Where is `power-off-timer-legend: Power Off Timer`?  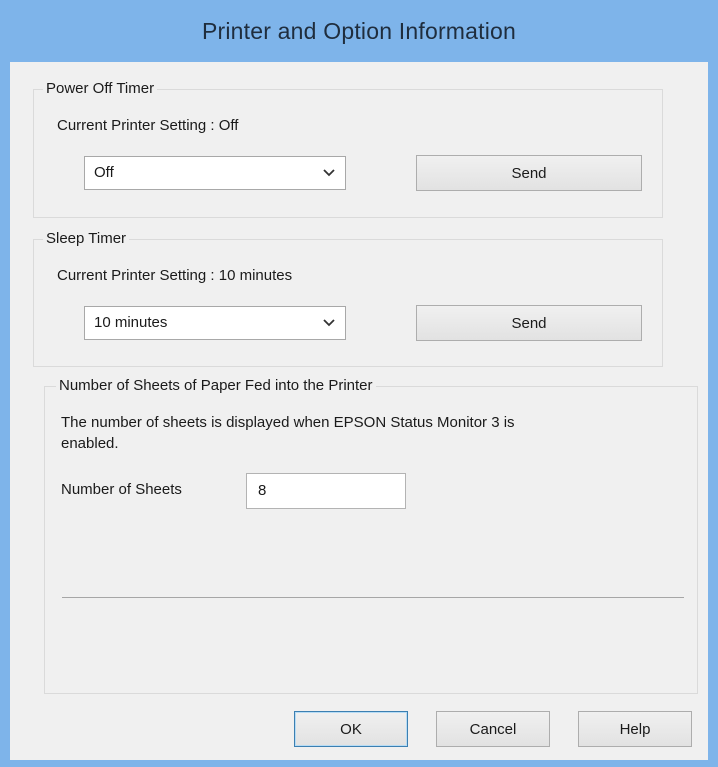
power-off-timer-legend: Power Off Timer is located at coordinates (100, 89).